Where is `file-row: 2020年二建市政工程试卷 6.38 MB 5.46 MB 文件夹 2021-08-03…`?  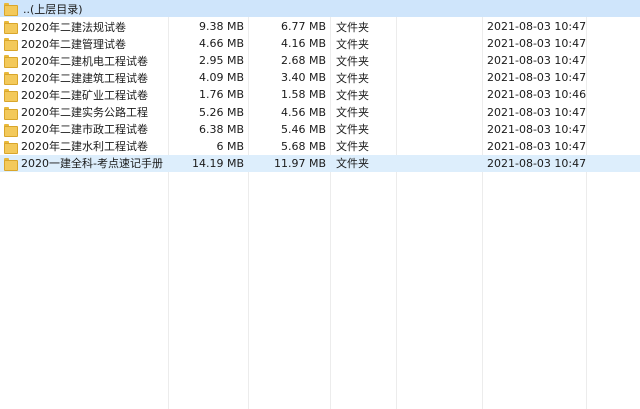 file-row: 2020年二建市政工程试卷 6.38 MB 5.46 MB 文件夹 2021-08-03… is located at coordinates (320, 129).